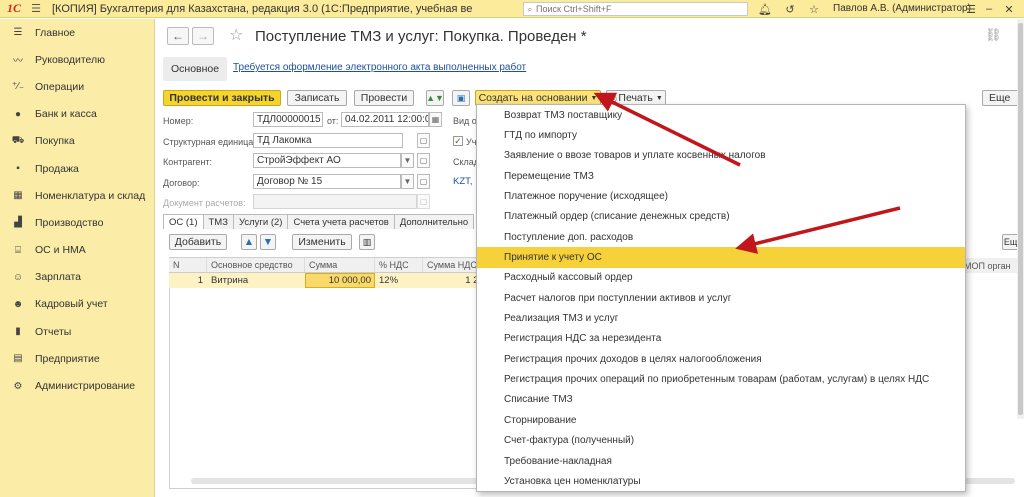 Image resolution: width=1024 pixels, height=497 pixels. What do you see at coordinates (423, 160) in the screenshot?
I see `contractor-open-icon: ▢` at bounding box center [423, 160].